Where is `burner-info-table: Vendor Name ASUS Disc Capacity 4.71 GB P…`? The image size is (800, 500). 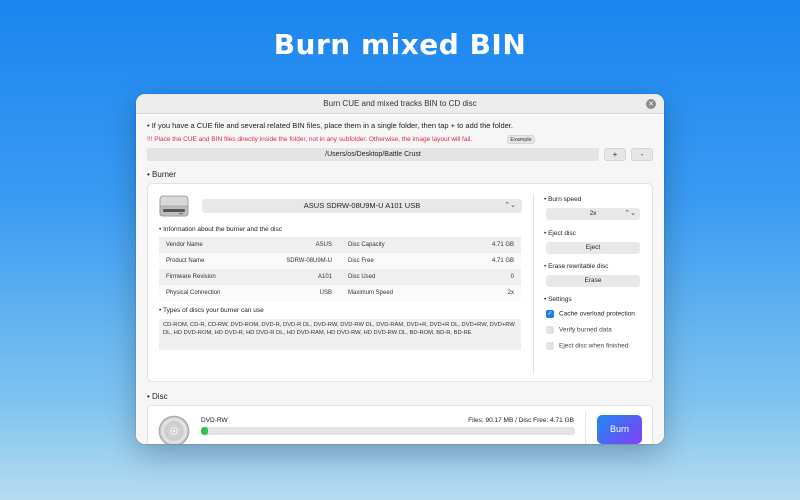
burner-info-table: Vendor Name ASUS Disc Capacity 4.71 GB P… is located at coordinates (340, 269).